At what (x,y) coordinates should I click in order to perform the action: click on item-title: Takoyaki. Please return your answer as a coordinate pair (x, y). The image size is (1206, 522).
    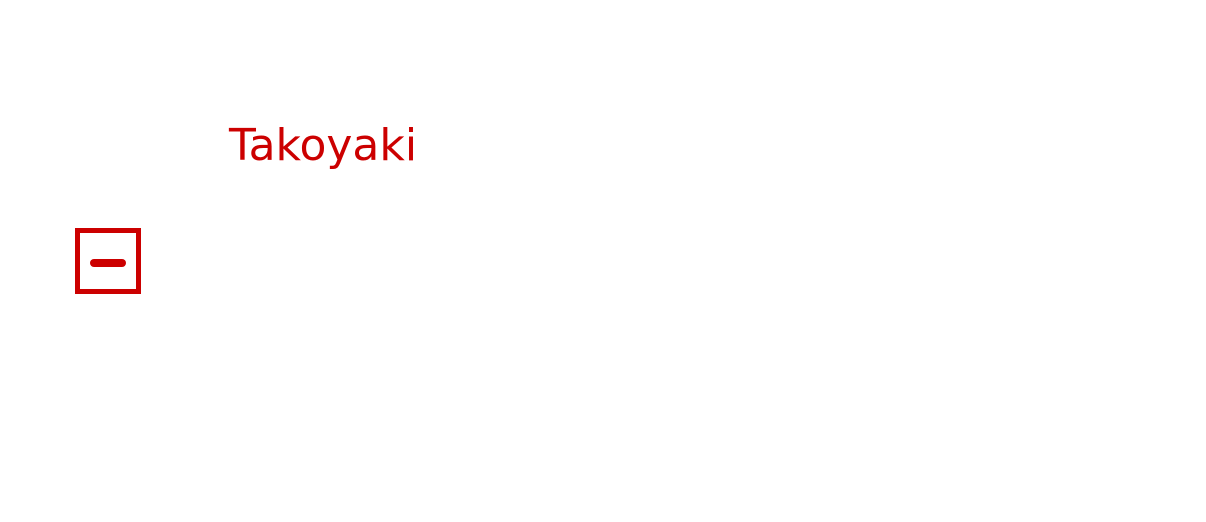
    Looking at the image, I should click on (323, 145).